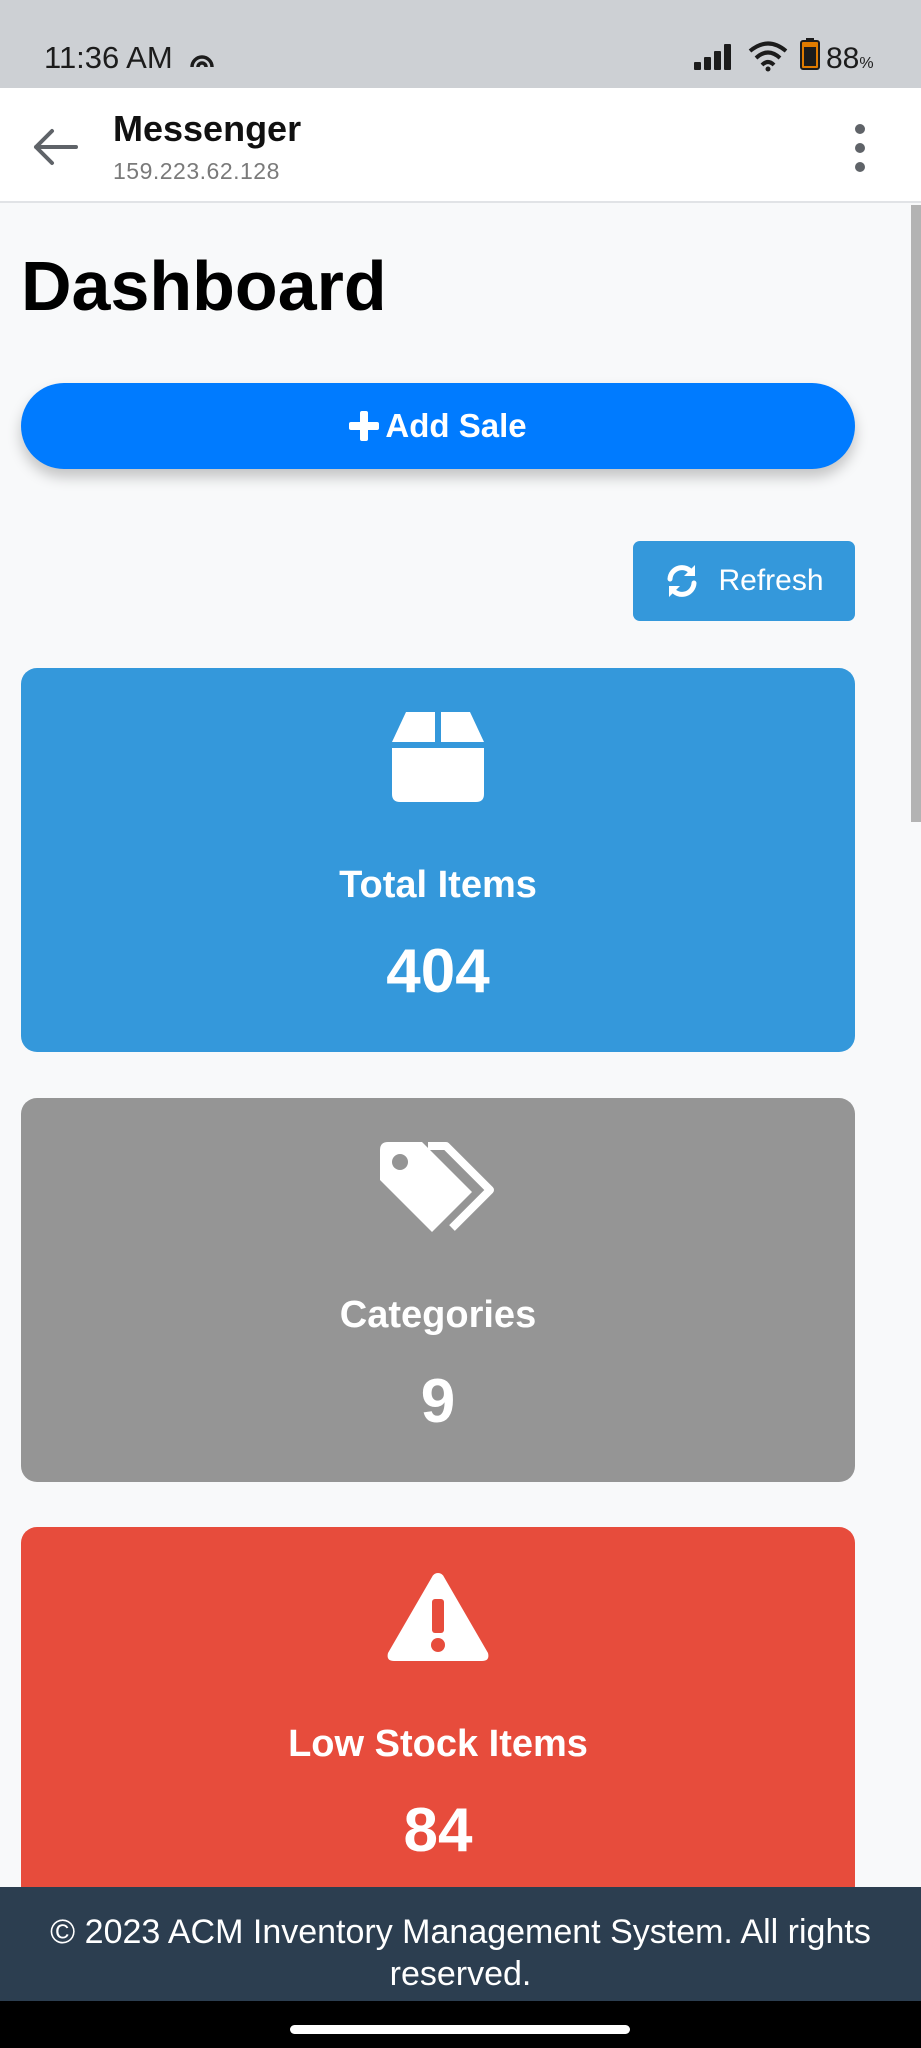  I want to click on app-subtitle: 159.223.62.128, so click(196, 171).